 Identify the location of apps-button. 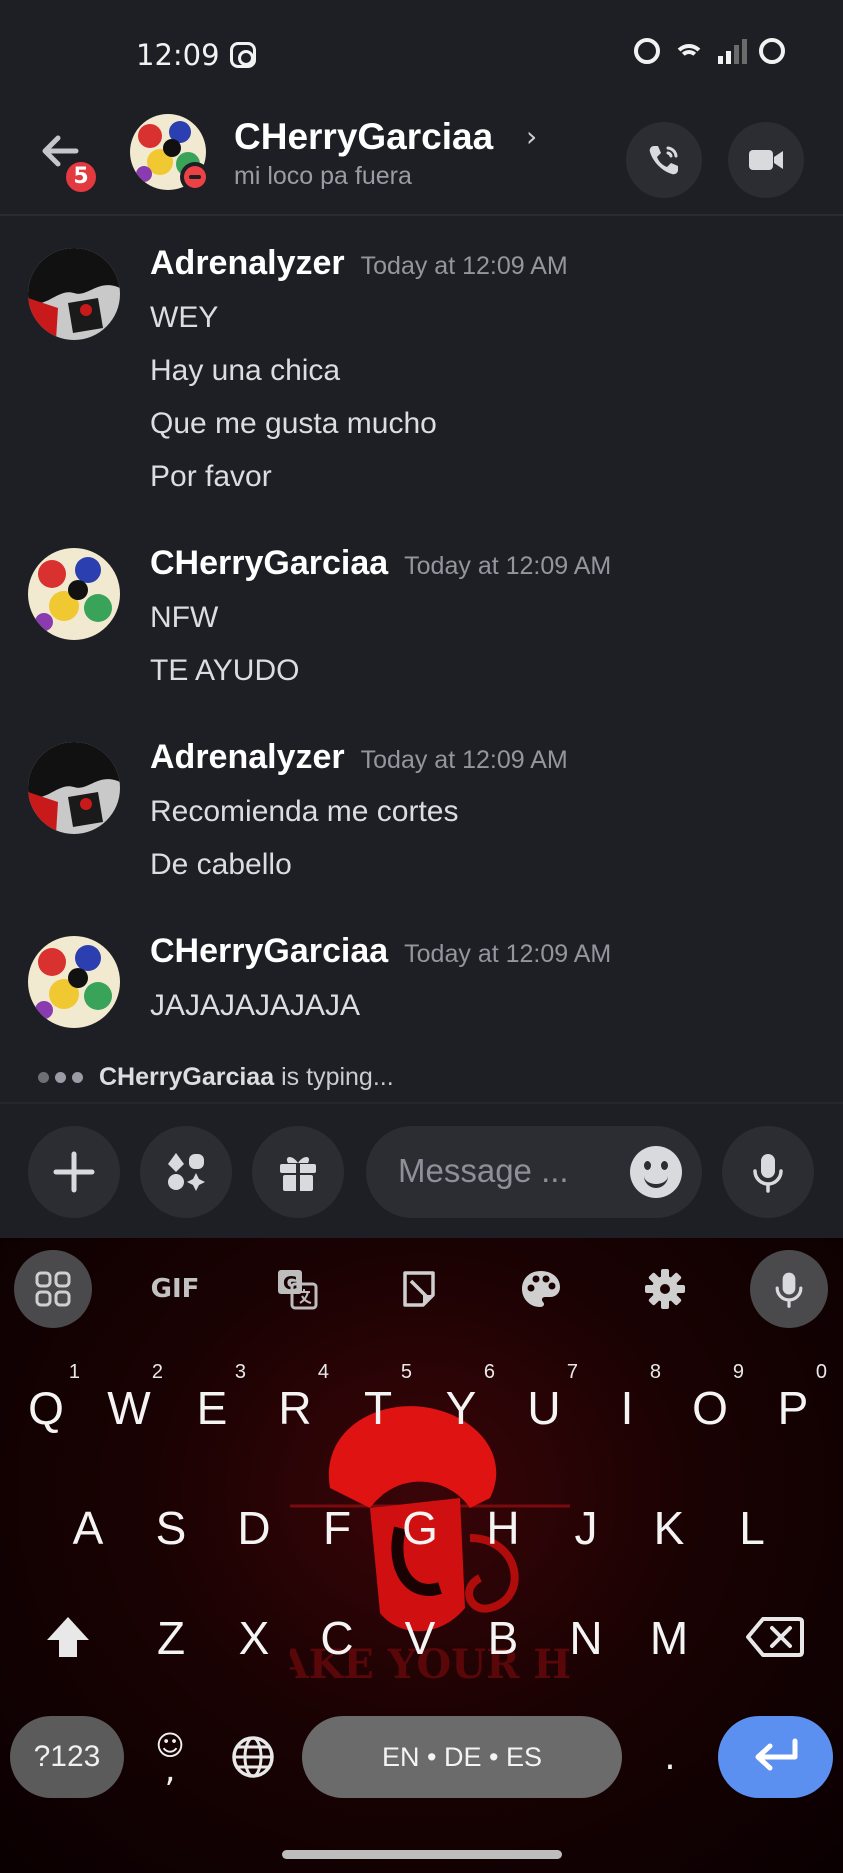
(186, 1172).